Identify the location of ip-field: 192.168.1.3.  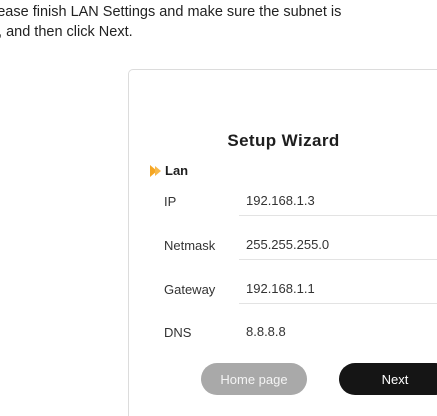
(338, 199).